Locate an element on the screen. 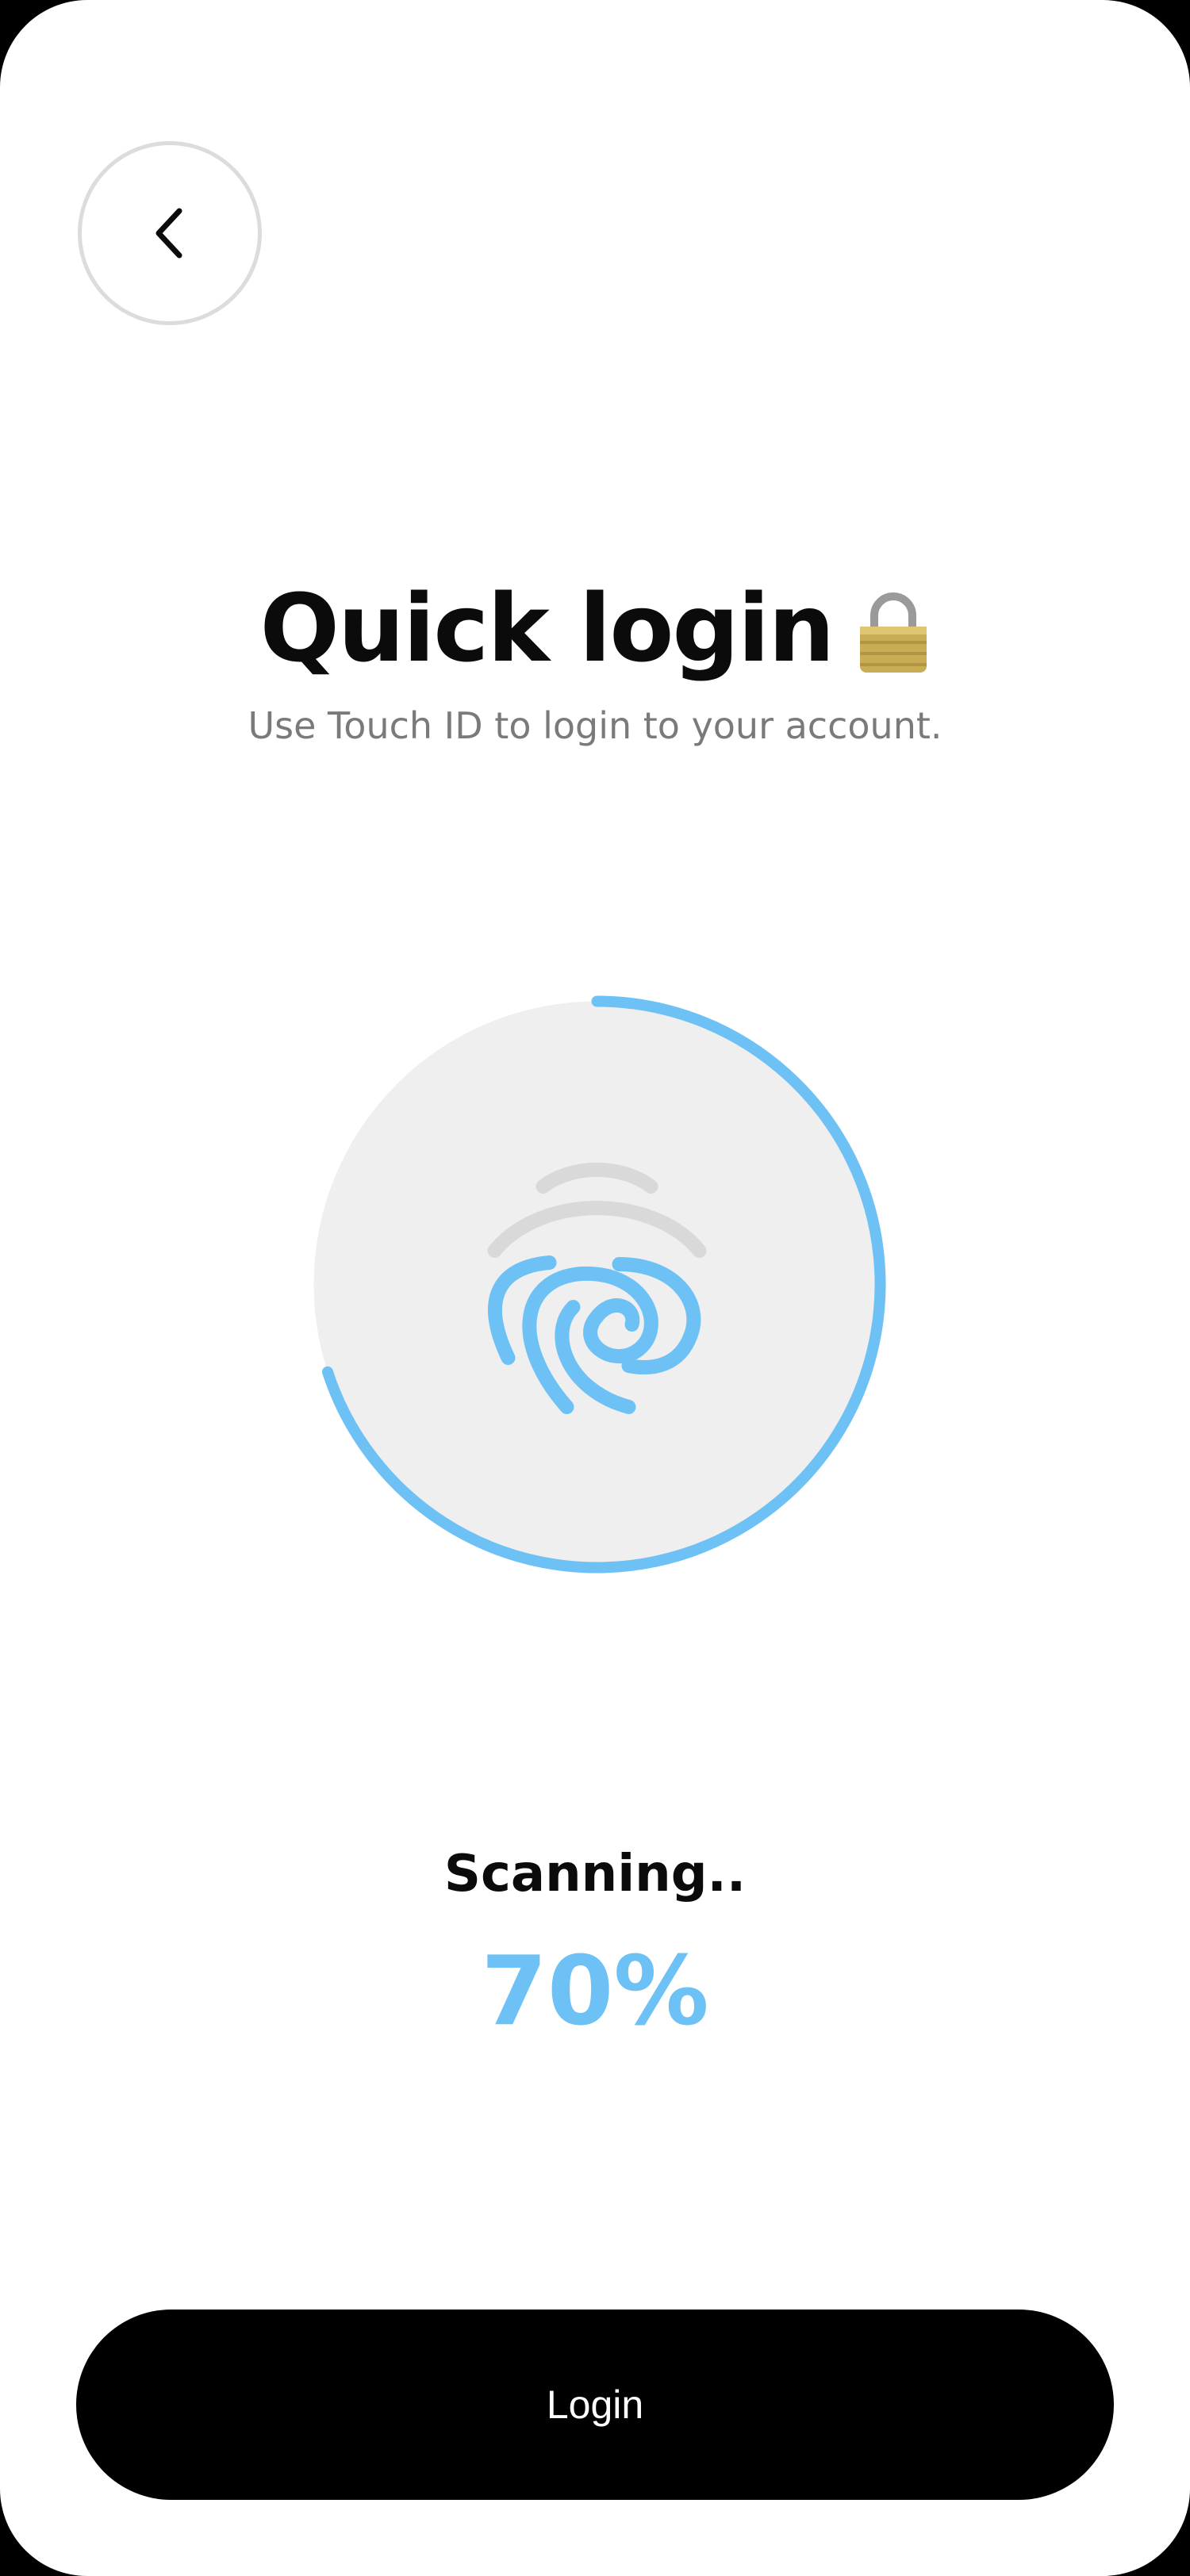 This screenshot has height=2576, width=1190. back-button is located at coordinates (170, 233).